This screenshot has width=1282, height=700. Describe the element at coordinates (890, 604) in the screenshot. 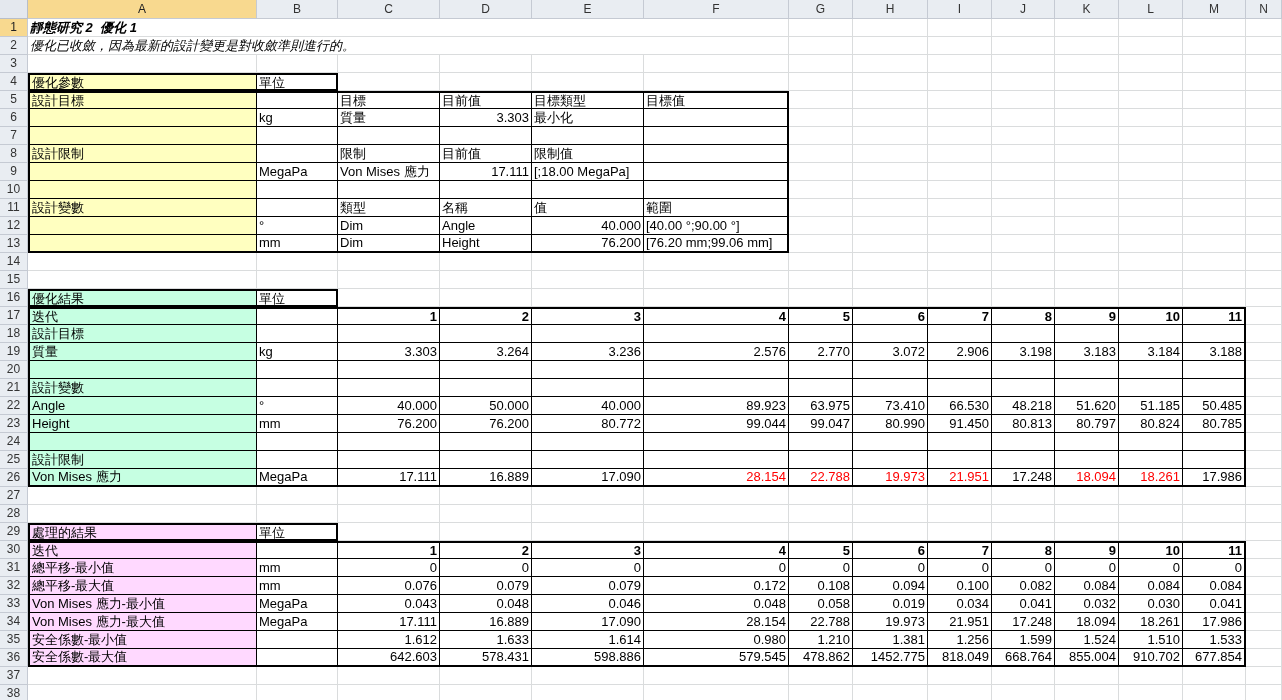

I see `sheet-cell: 0.019` at that location.